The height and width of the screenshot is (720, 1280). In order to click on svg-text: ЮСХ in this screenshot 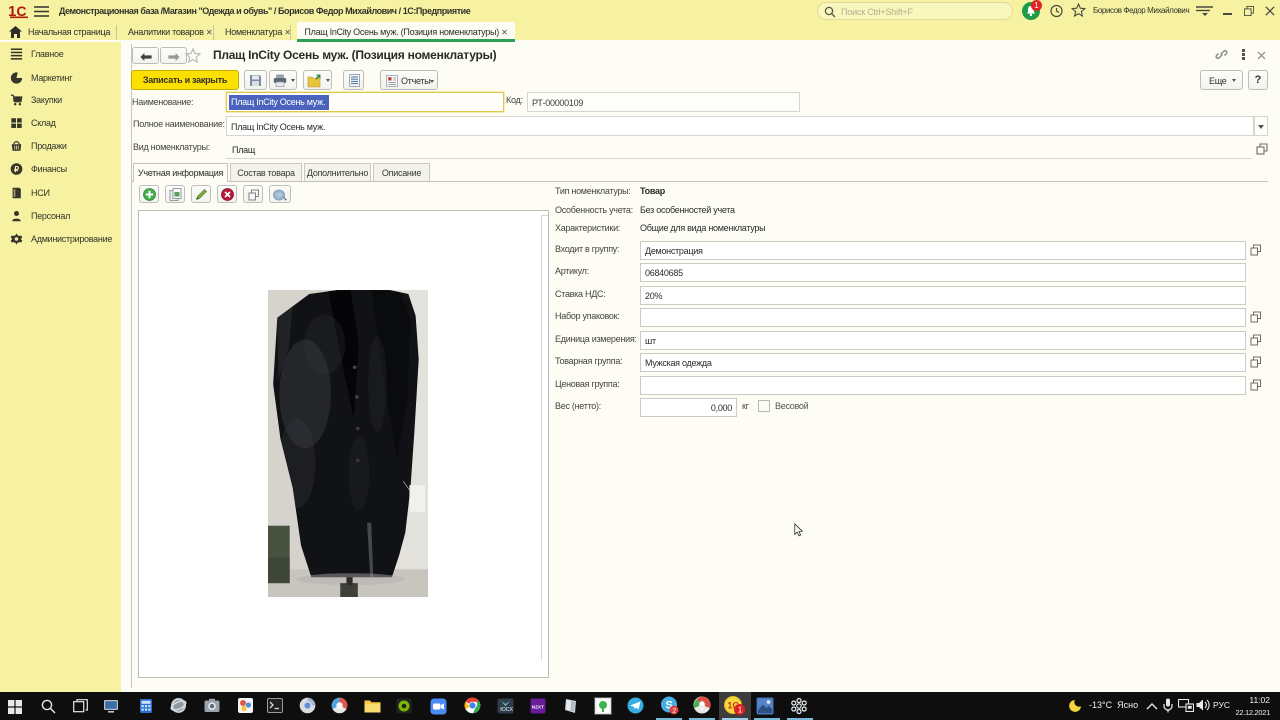, I will do `click(506, 710)`.